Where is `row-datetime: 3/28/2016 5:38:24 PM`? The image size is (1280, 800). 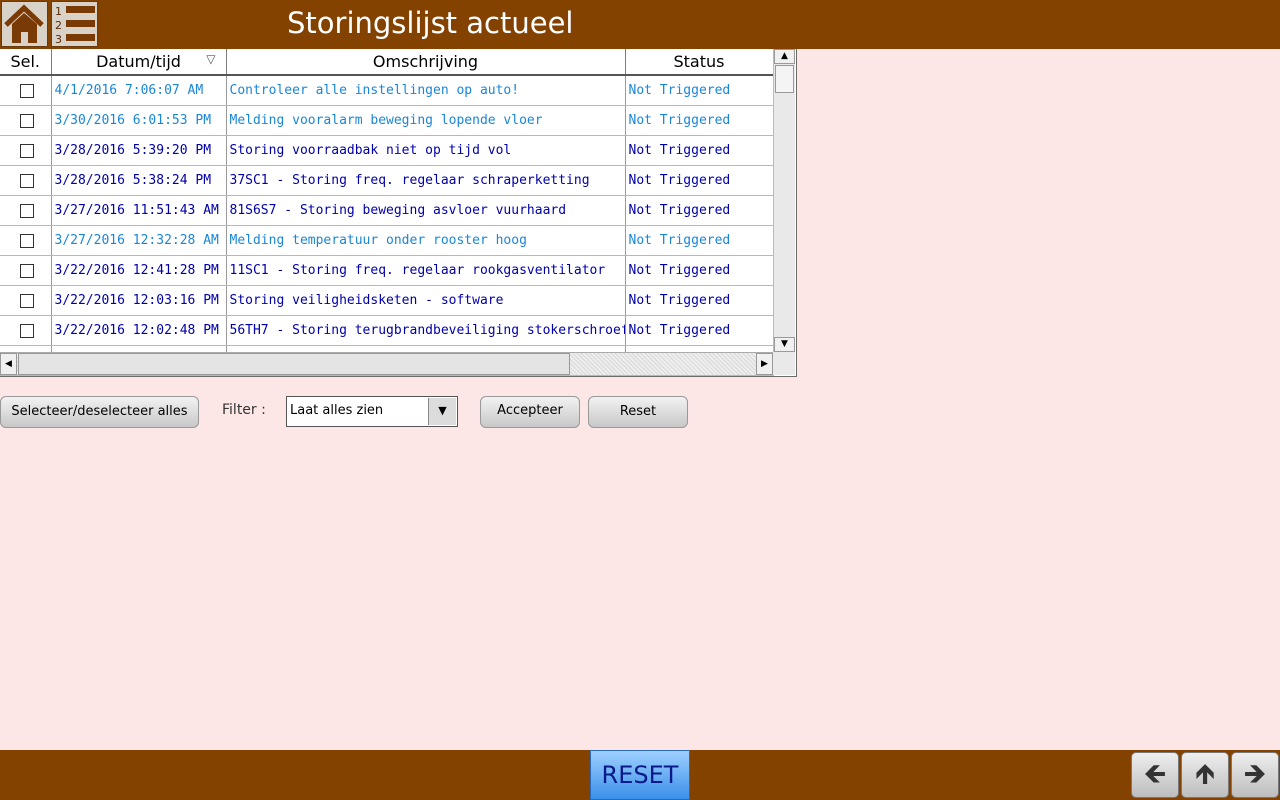
row-datetime: 3/28/2016 5:38:24 PM is located at coordinates (139, 180).